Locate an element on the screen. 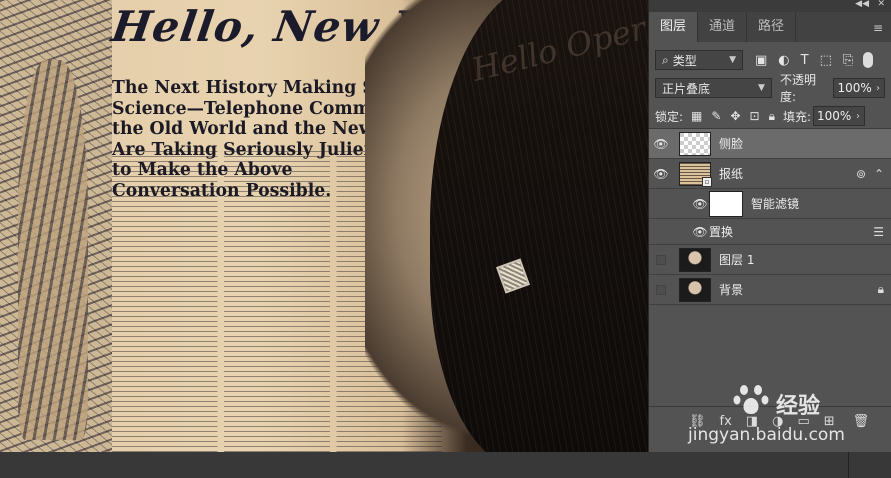 Image resolution: width=891 pixels, height=478 pixels. panel-header-strip: ◀◀ ✕ is located at coordinates (770, 6).